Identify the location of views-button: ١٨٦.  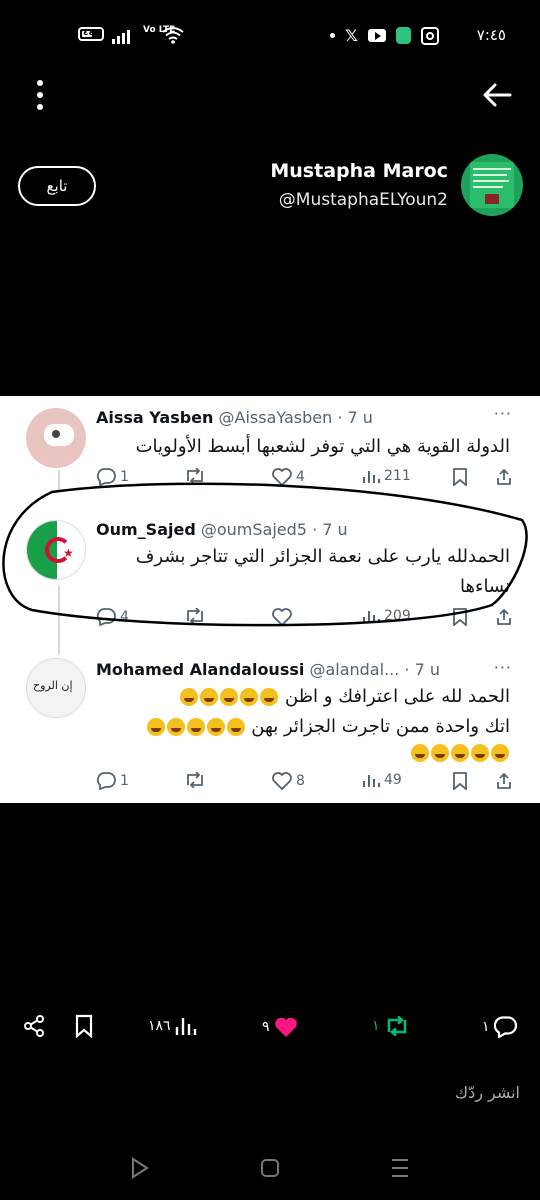
(172, 1026).